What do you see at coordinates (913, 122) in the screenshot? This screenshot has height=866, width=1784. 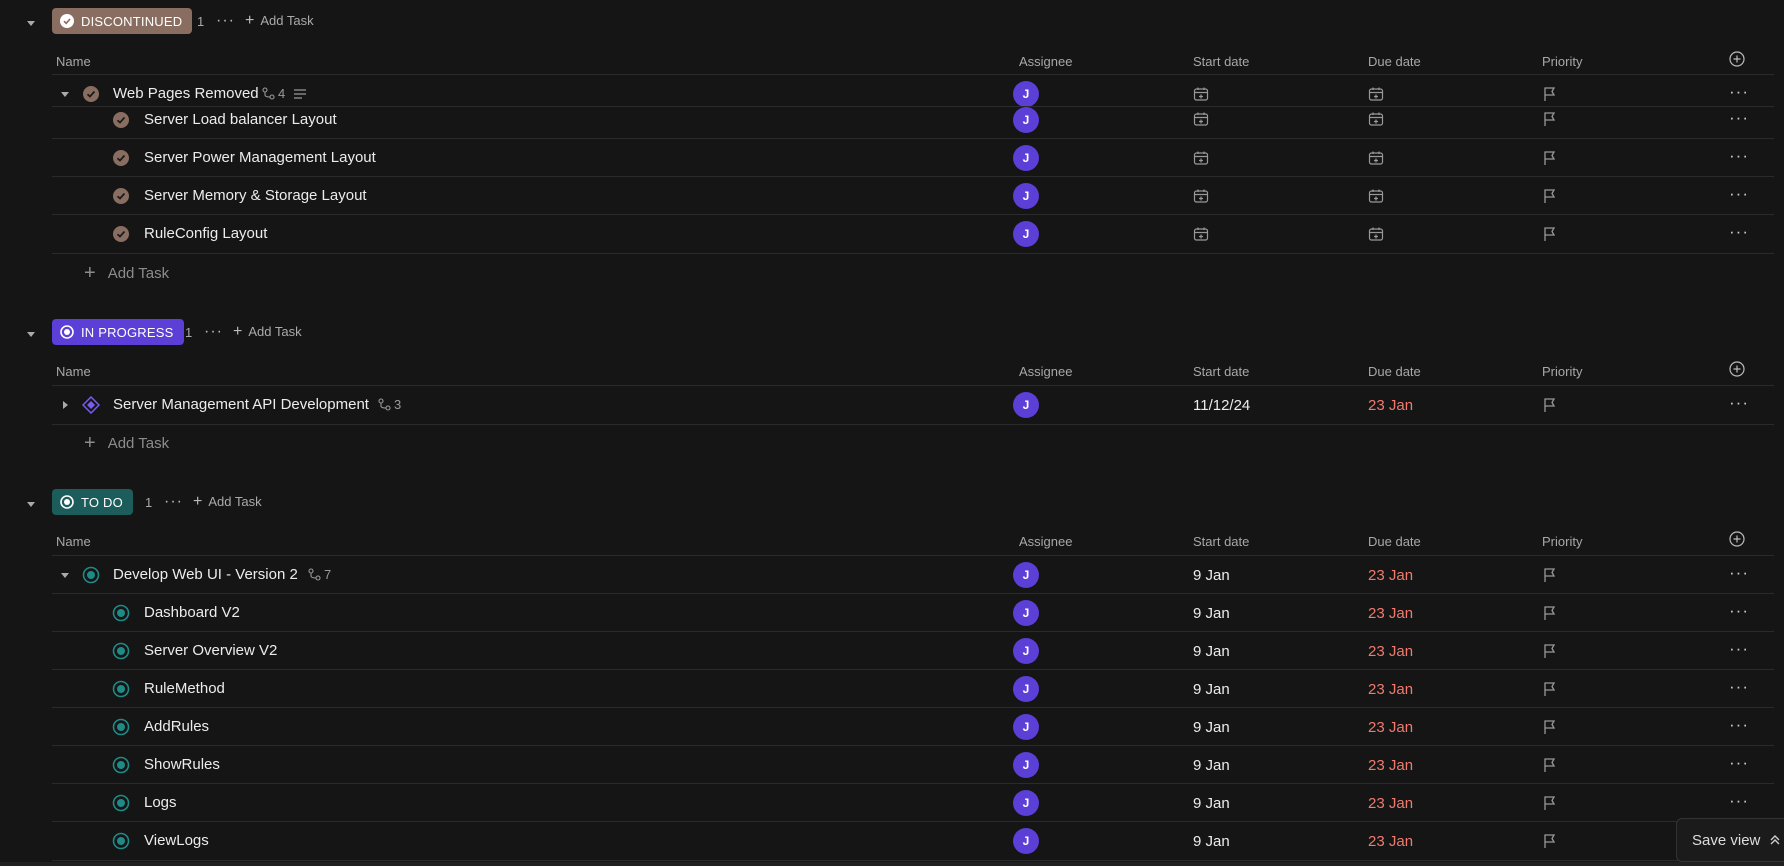 I see `subtask-row: Server Load balancer Layout J ···` at bounding box center [913, 122].